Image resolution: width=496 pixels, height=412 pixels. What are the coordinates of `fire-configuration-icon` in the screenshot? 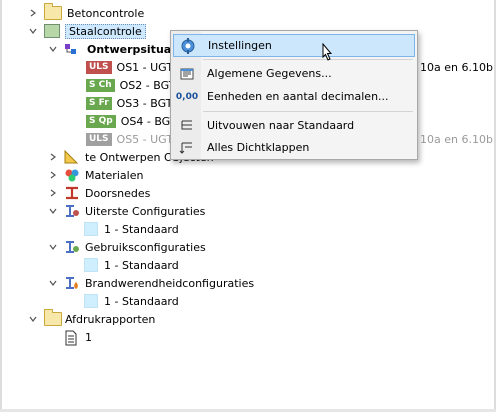 It's located at (72, 283).